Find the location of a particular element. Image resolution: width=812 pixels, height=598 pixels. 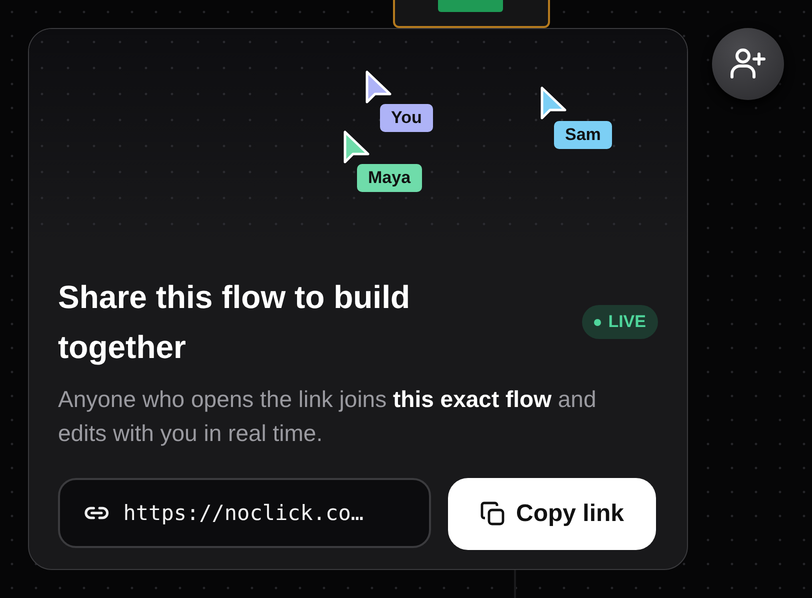

user-name-tag: Maya is located at coordinates (389, 178).